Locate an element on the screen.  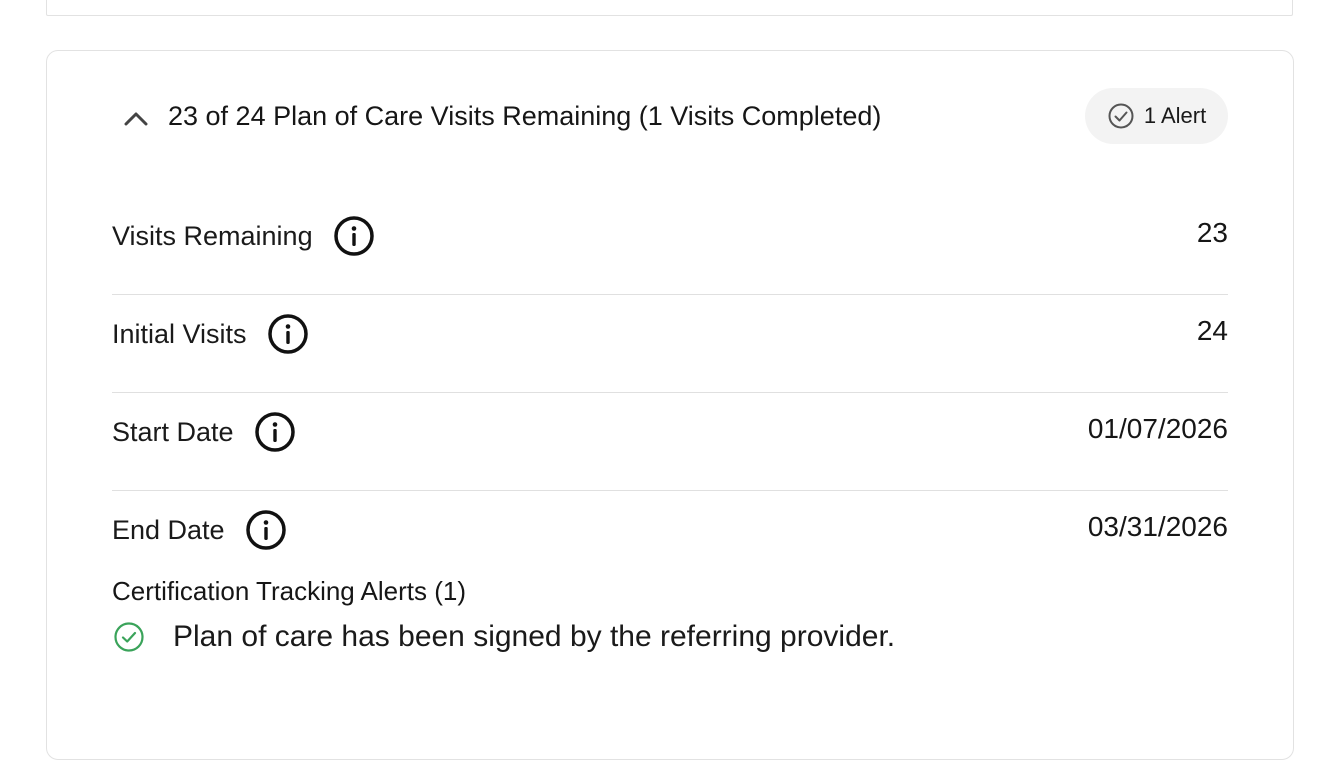
row-value: 23 is located at coordinates (1212, 232).